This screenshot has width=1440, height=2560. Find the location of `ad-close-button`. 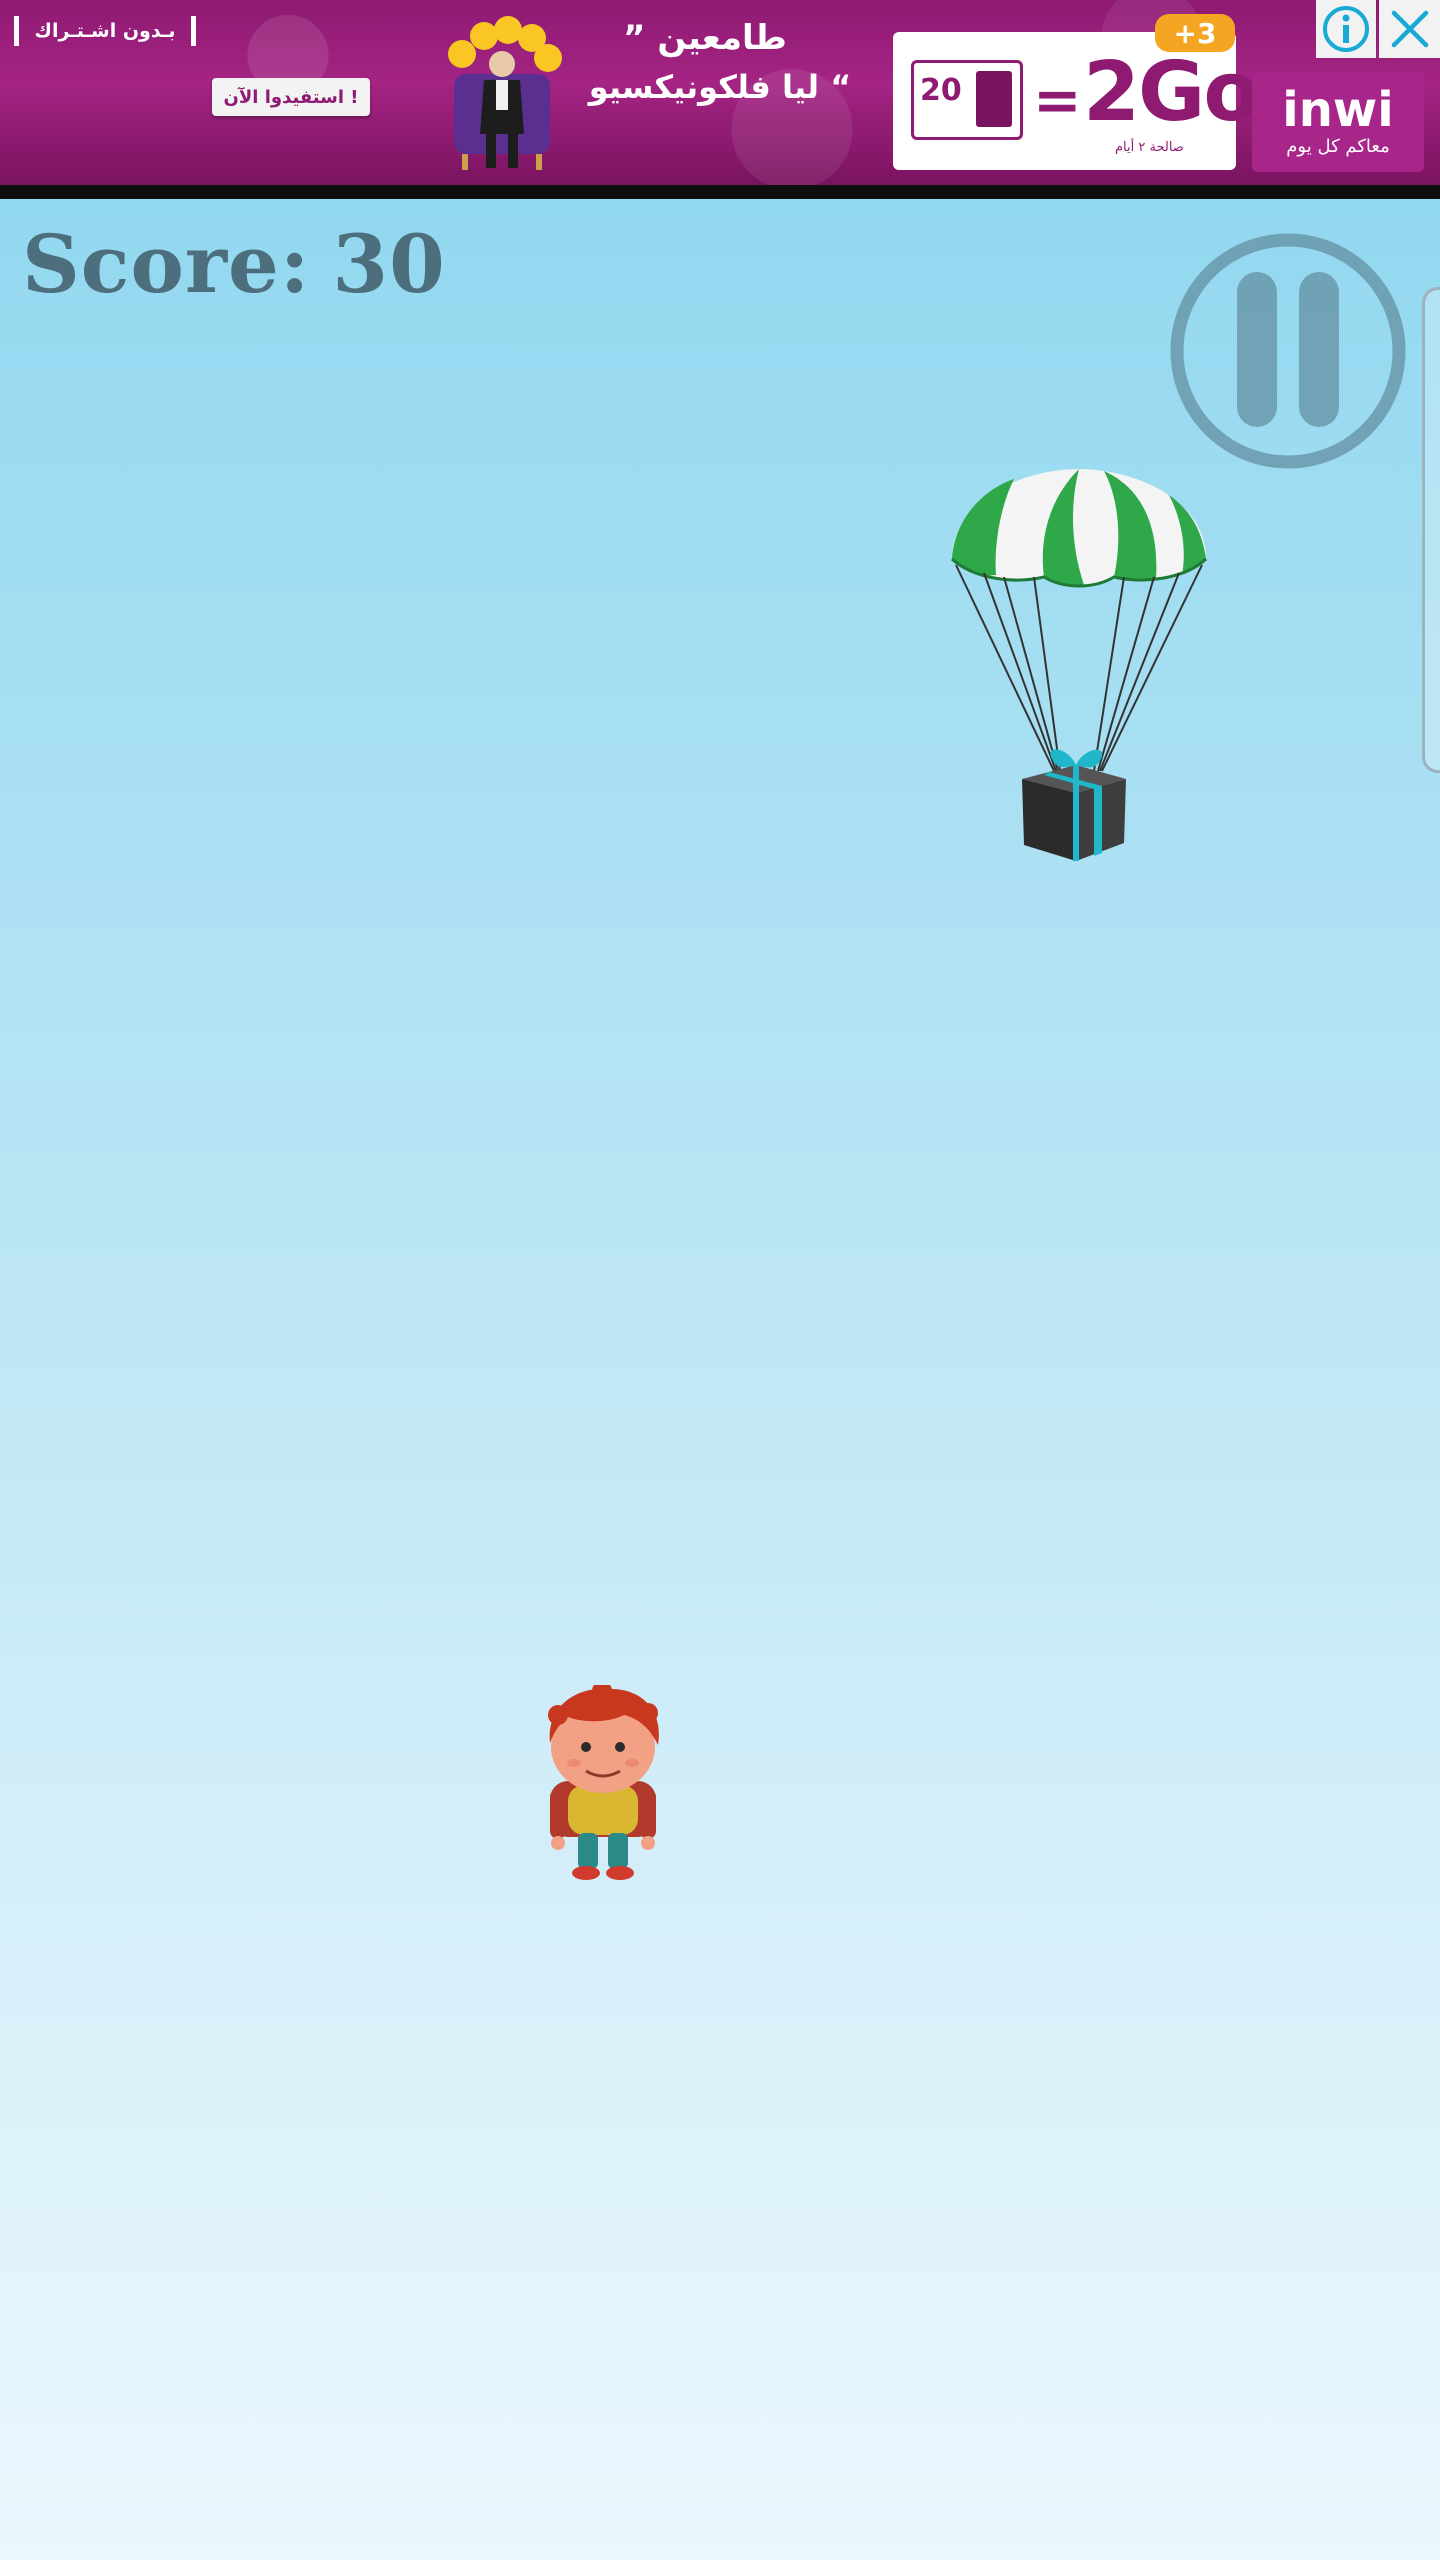

ad-close-button is located at coordinates (1409, 29).